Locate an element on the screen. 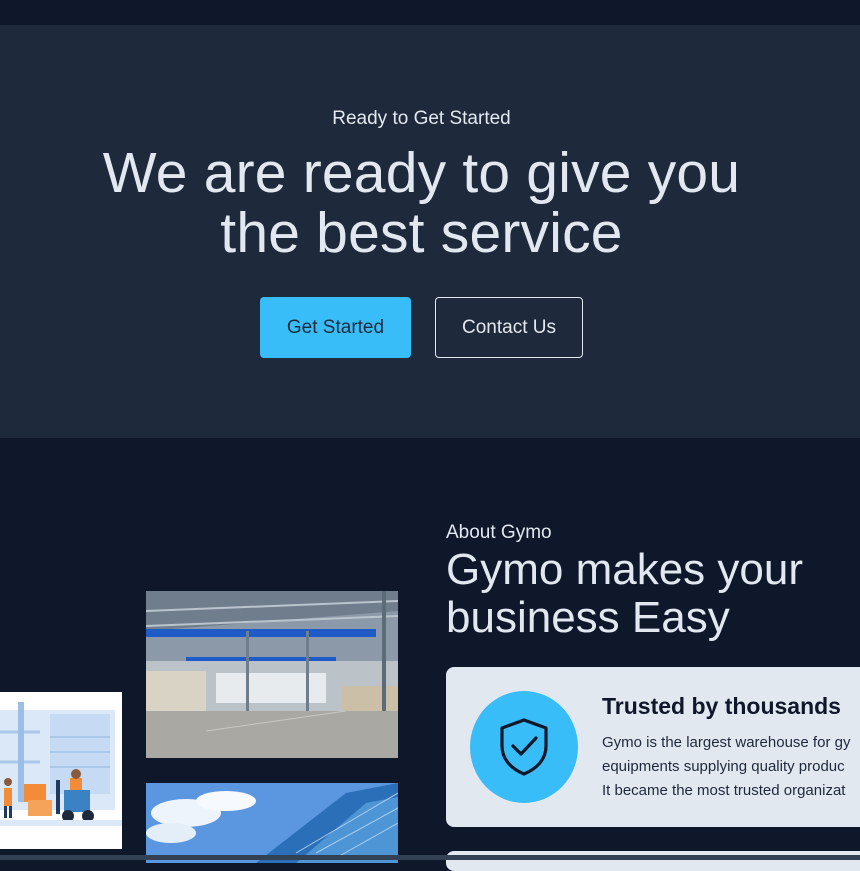  warehouse-illustration is located at coordinates (61, 770).